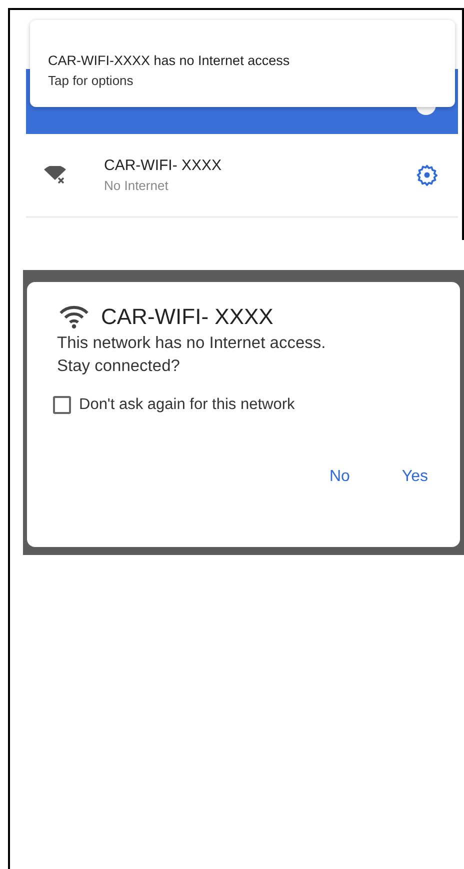  I want to click on yes-button: Yes, so click(415, 477).